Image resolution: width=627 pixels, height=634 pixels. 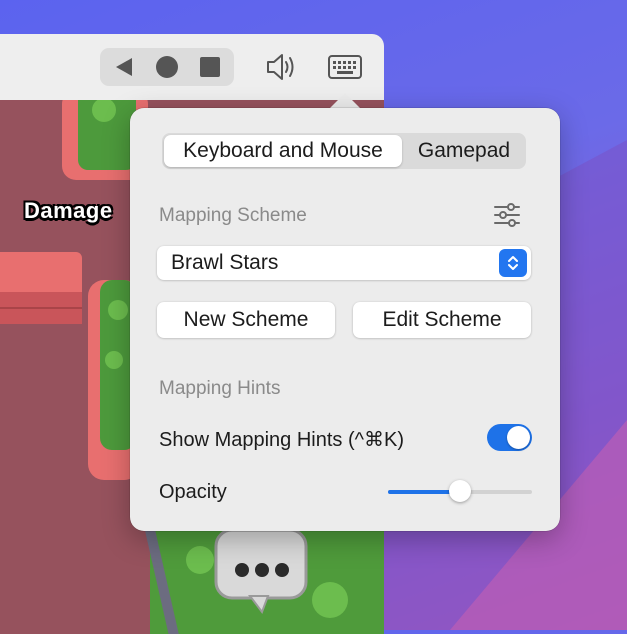 I want to click on recents-square-icon, so click(x=210, y=67).